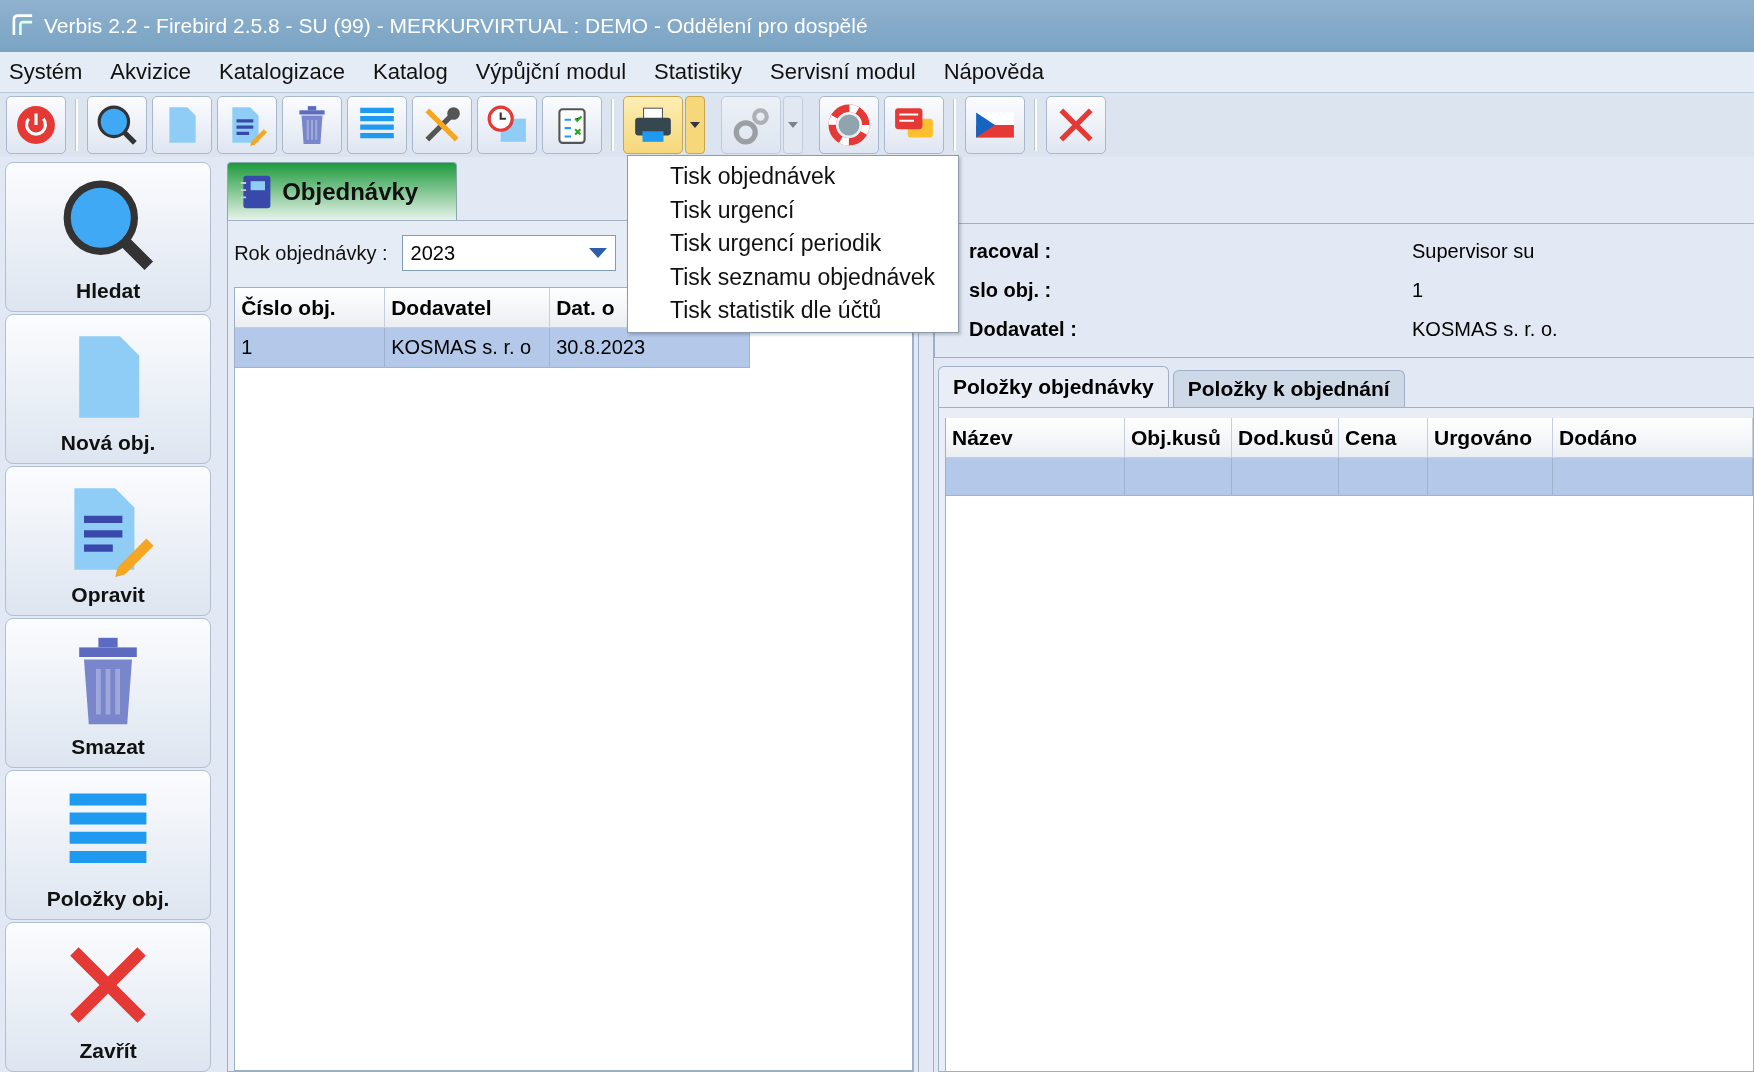  I want to click on menu-item: Nápověda, so click(993, 72).